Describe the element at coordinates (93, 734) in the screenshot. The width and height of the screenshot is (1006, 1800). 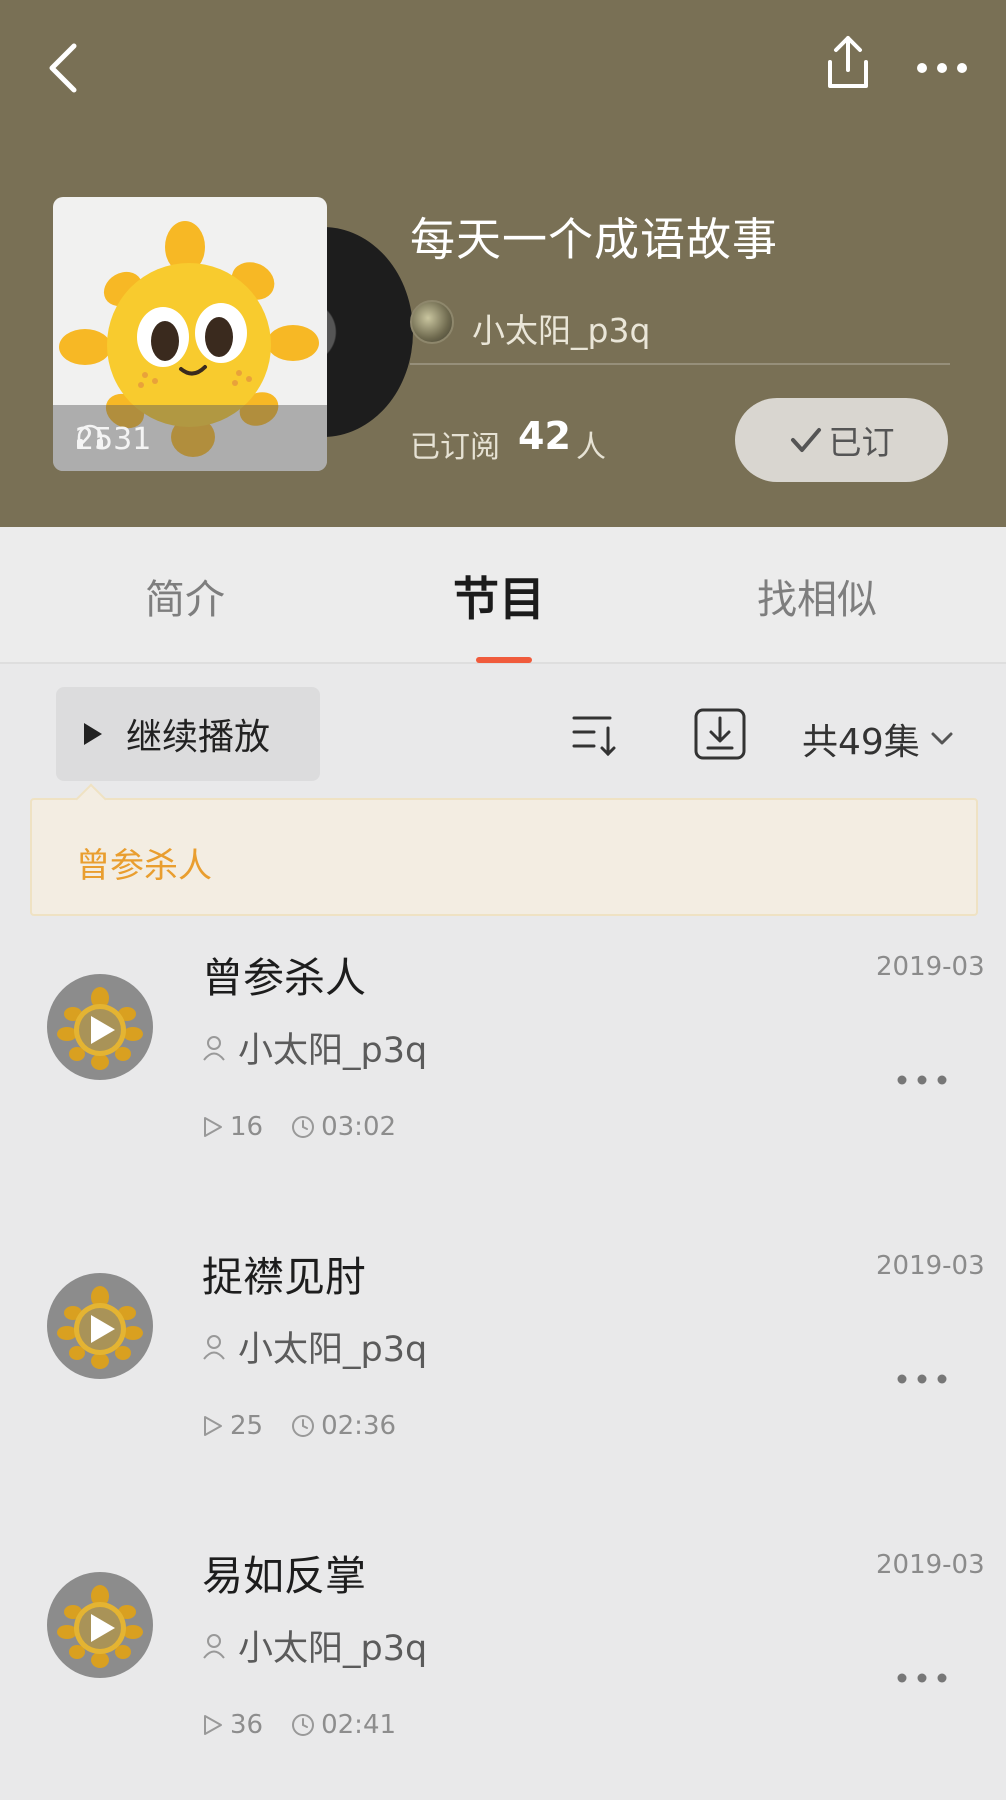
I see `play-icon` at that location.